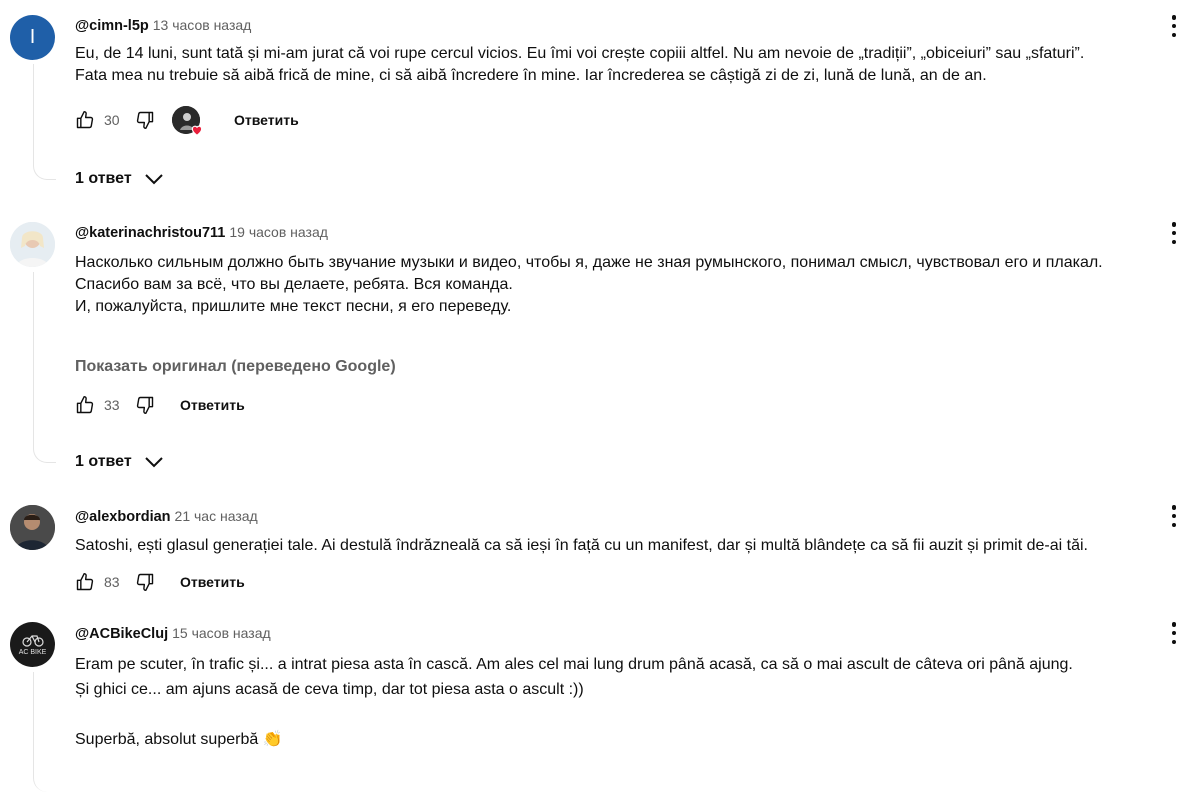 The width and height of the screenshot is (1188, 792). I want to click on author-name: @alexbordian, so click(123, 517).